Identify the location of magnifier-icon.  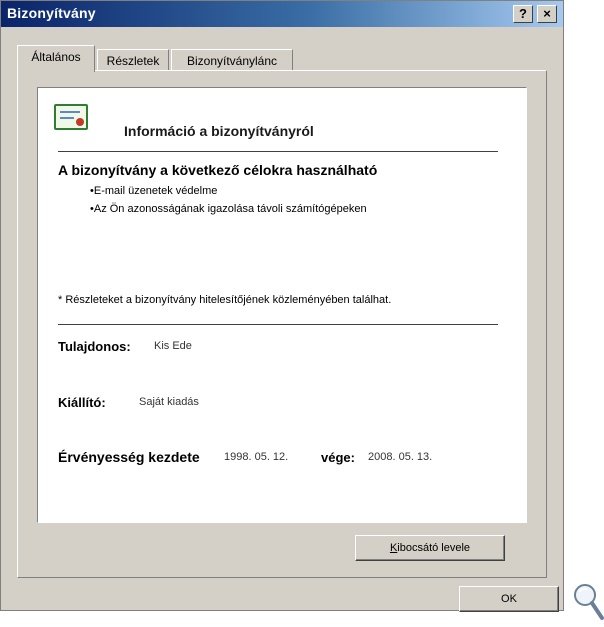
(588, 602).